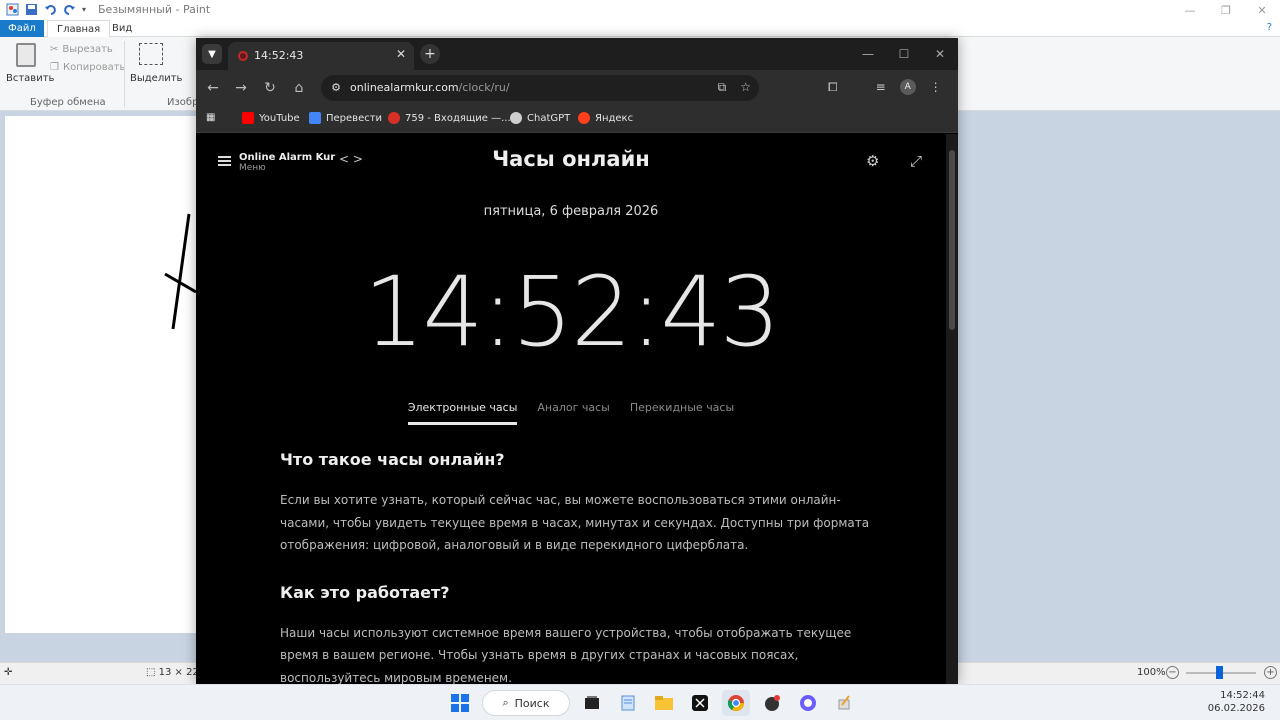 Image resolution: width=1280 pixels, height=720 pixels. I want to click on undo-icon, so click(50, 9).